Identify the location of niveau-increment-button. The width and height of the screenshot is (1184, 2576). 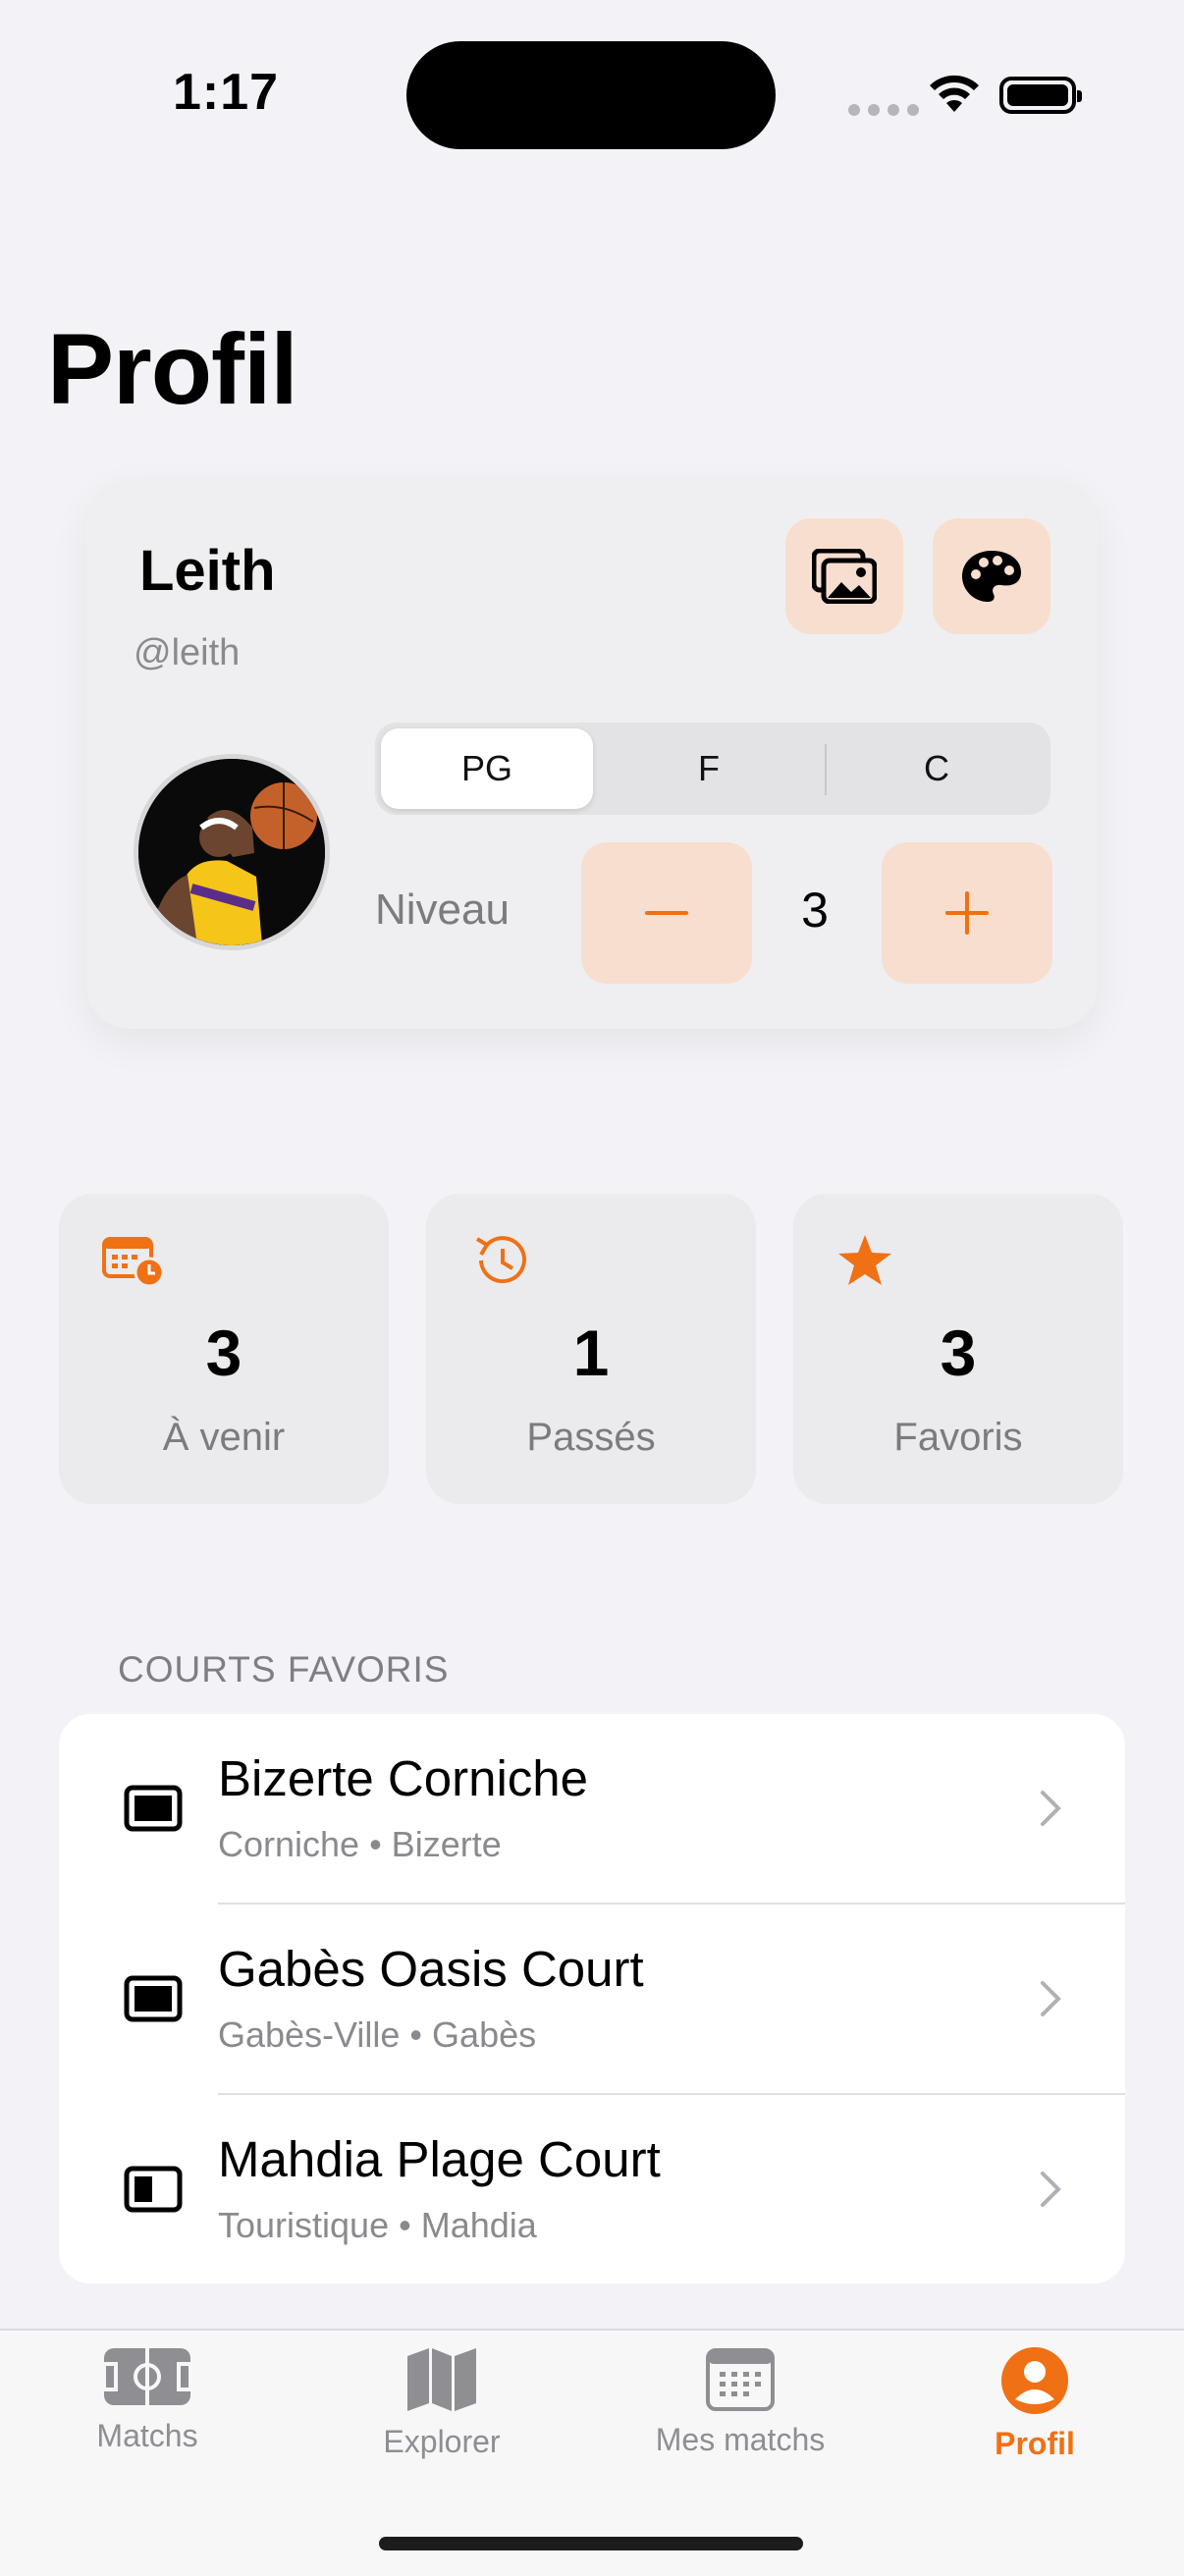
(967, 913).